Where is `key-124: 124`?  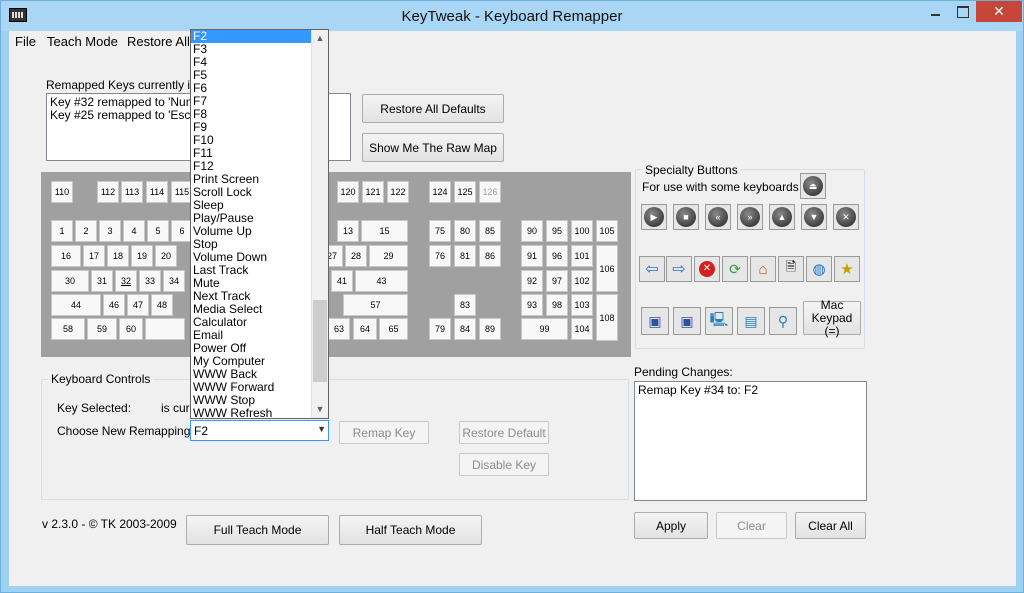 key-124: 124 is located at coordinates (440, 192).